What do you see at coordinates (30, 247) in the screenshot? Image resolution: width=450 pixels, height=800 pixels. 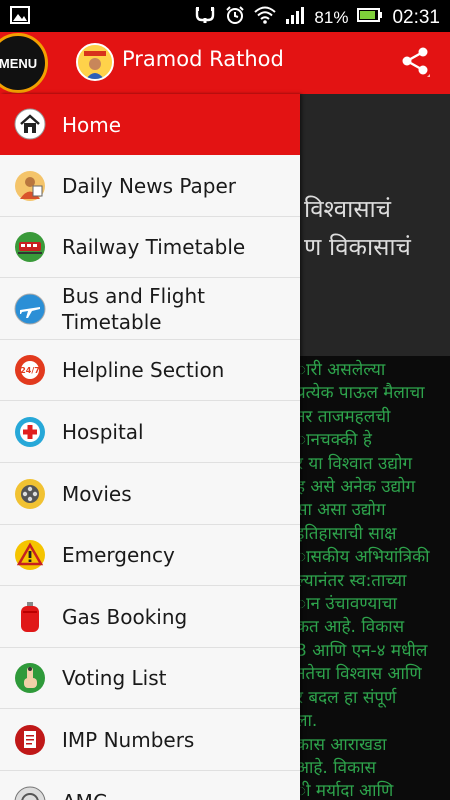 I see `train-icon` at bounding box center [30, 247].